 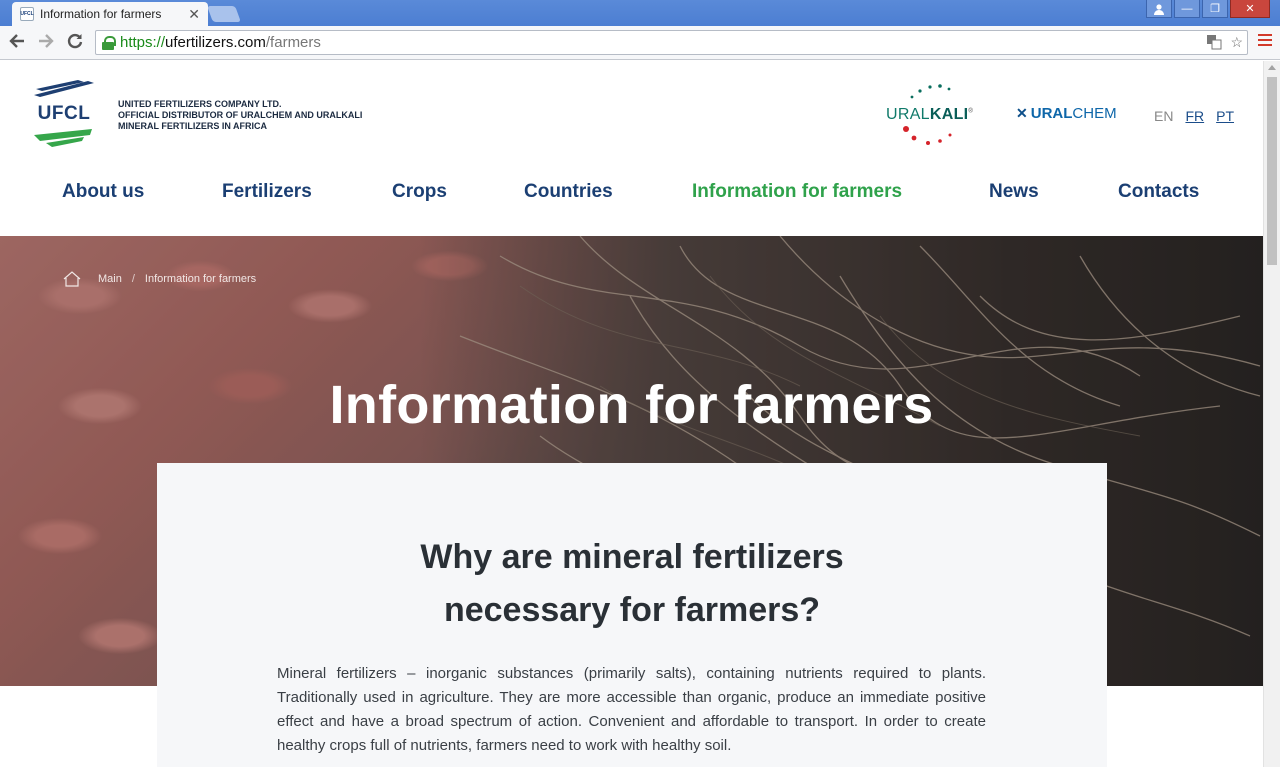 I want to click on breadcrumb-current: Information for farmers, so click(x=200, y=279).